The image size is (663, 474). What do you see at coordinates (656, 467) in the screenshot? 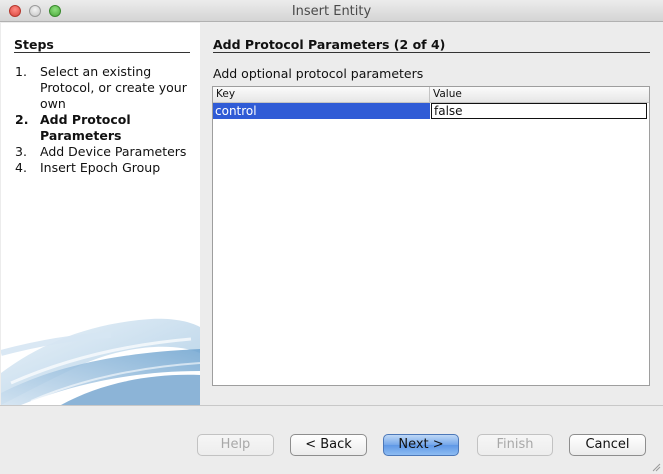
I see `resize-grip-icon` at bounding box center [656, 467].